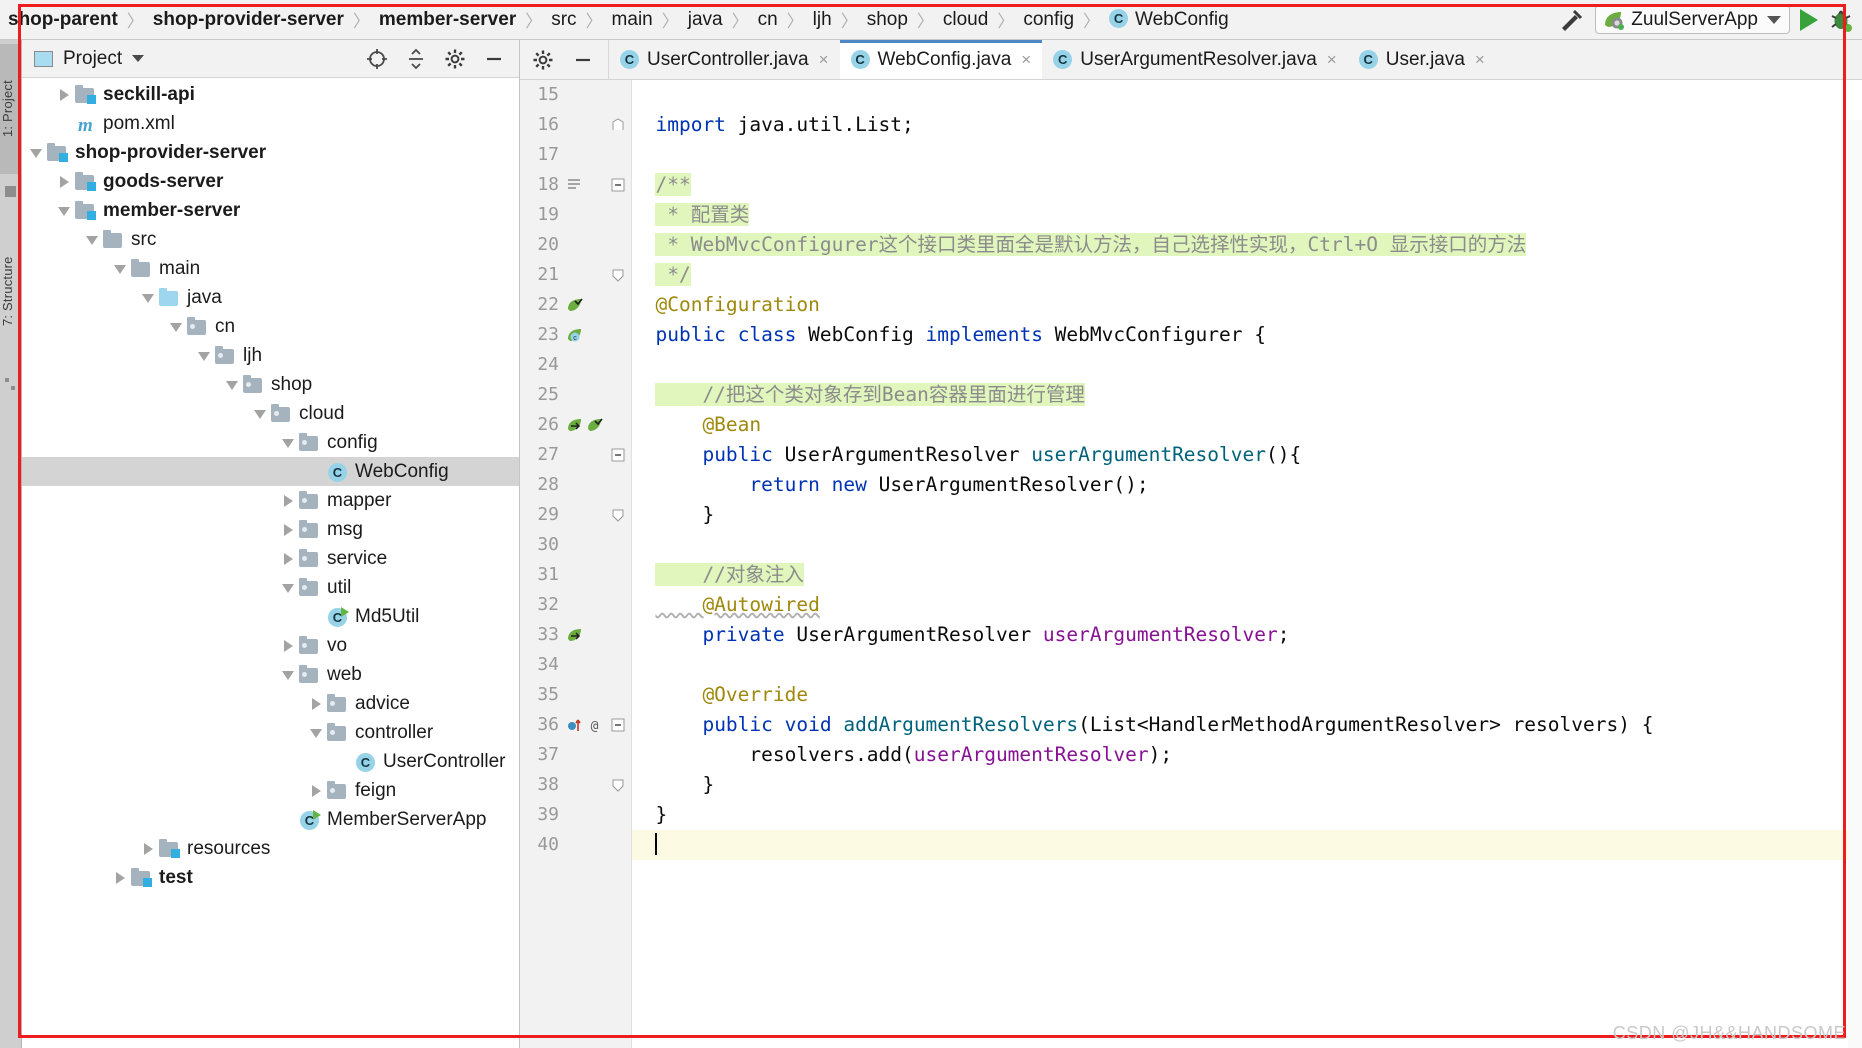  Describe the element at coordinates (575, 215) in the screenshot. I see `gutter-row: 19` at that location.